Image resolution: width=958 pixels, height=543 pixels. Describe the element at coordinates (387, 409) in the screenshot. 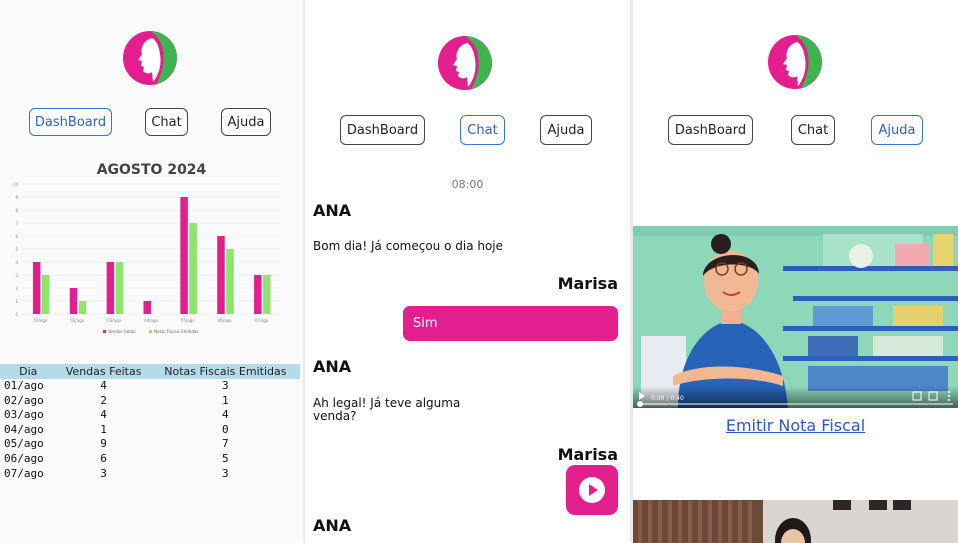

I see `chat-message-text: Ah legal! Já teve alguma venda?` at that location.